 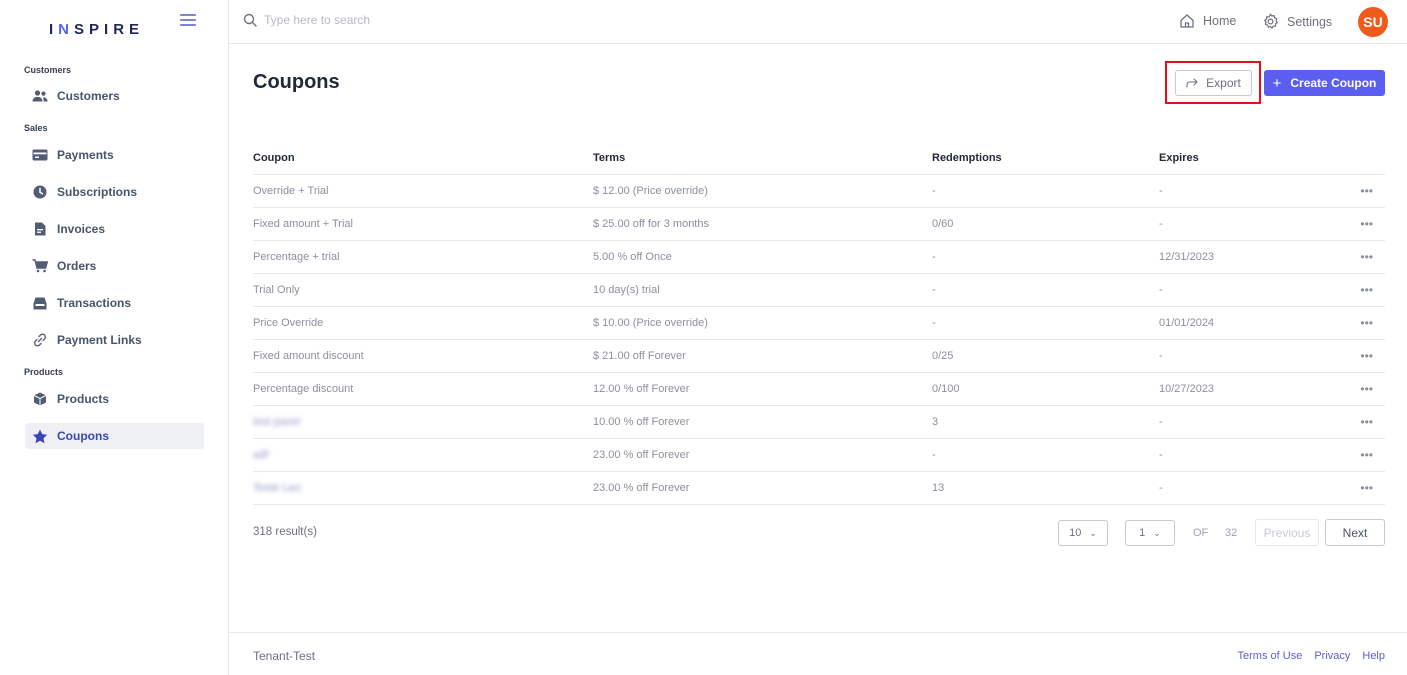 I want to click on page-size-select: 10 ⌄, so click(x=1083, y=533).